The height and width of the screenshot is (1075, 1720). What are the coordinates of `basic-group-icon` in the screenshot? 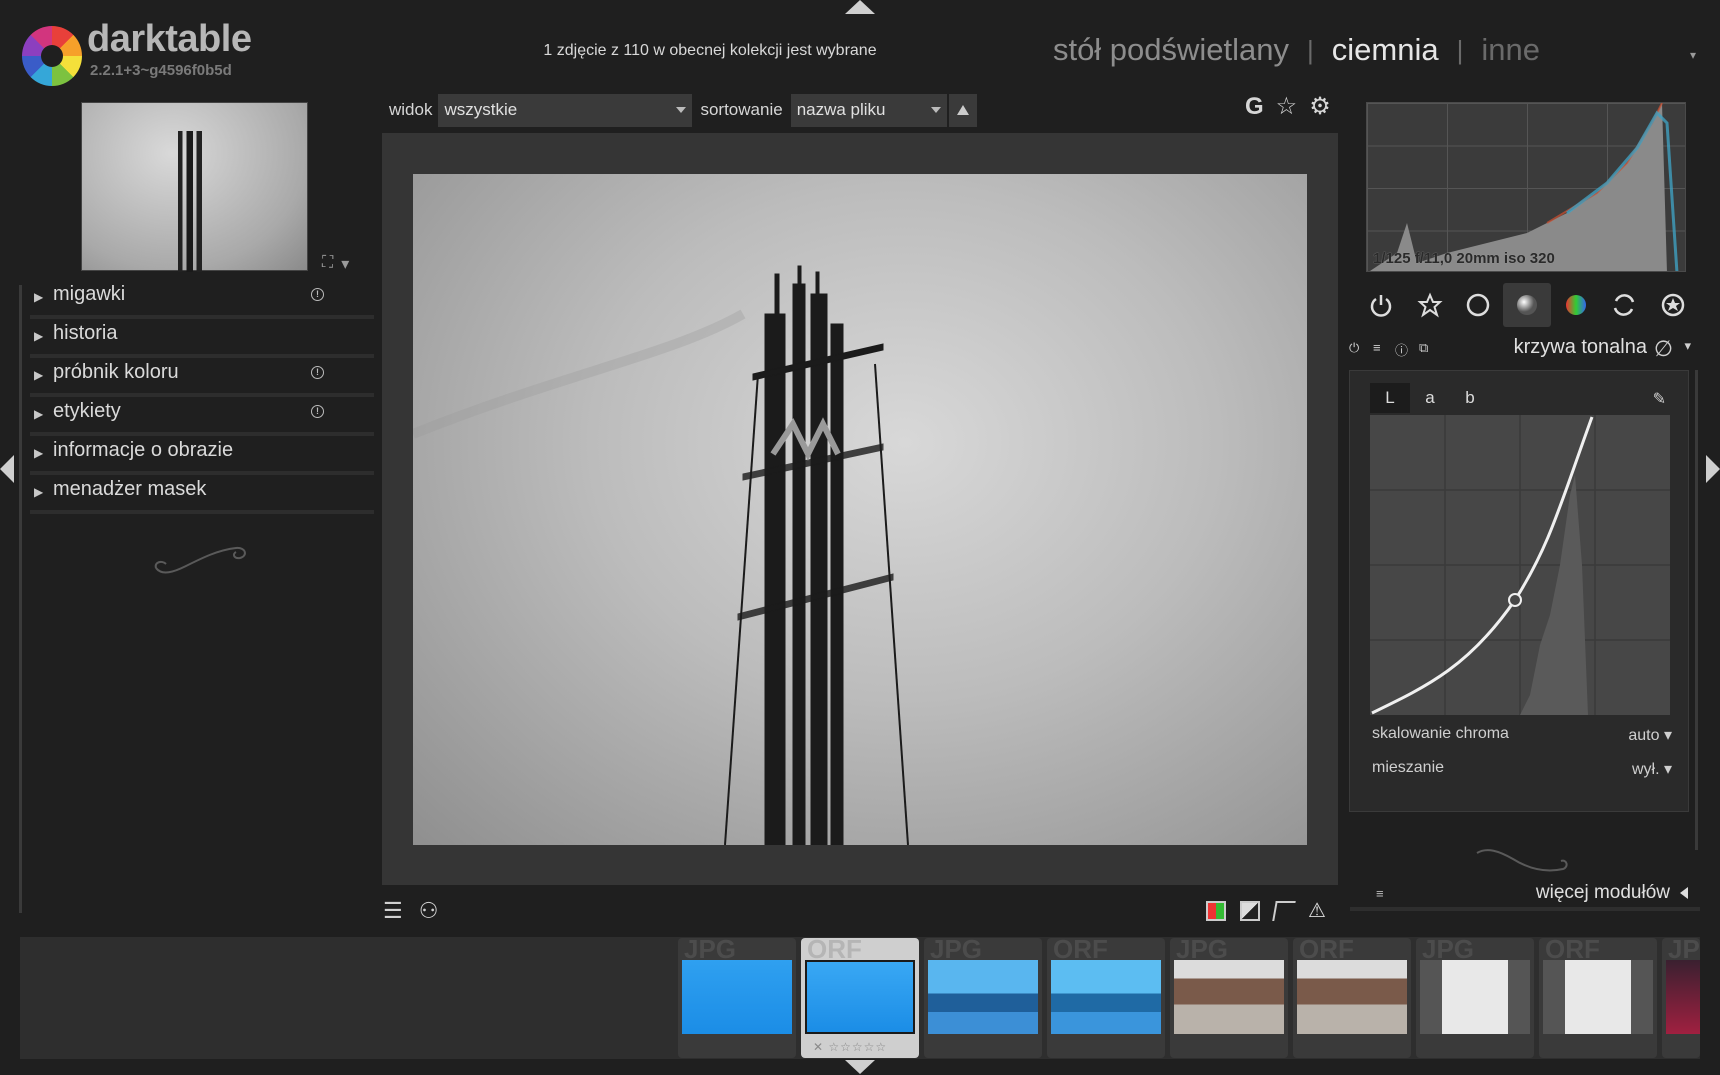 It's located at (1478, 305).